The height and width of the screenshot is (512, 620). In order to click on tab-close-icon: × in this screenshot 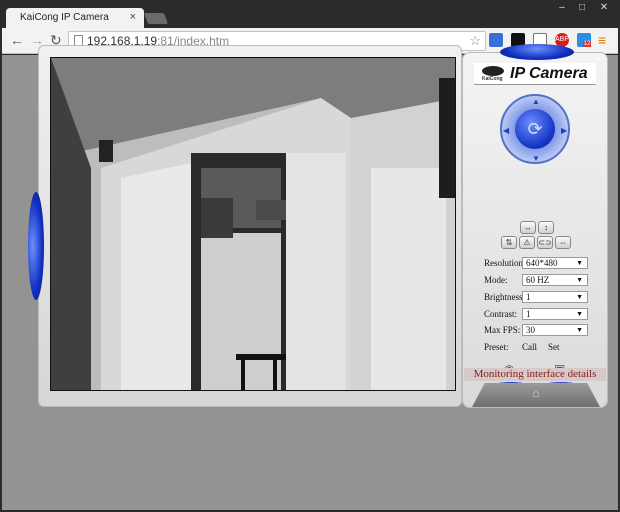, I will do `click(133, 17)`.